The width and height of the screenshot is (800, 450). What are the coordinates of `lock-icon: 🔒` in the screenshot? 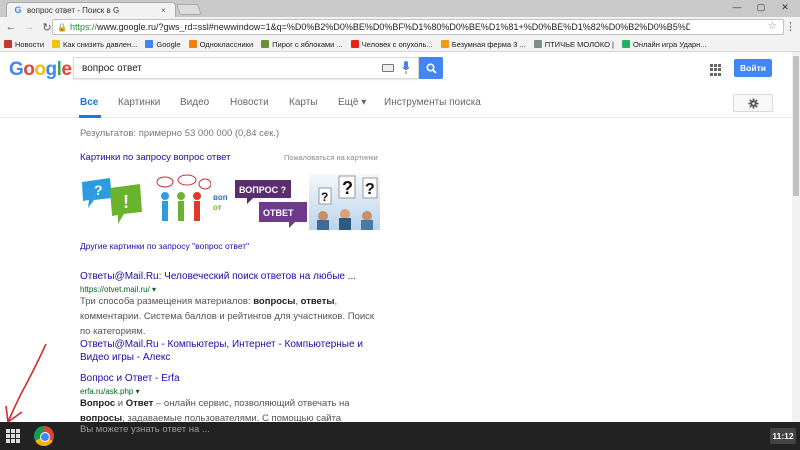 It's located at (62, 27).